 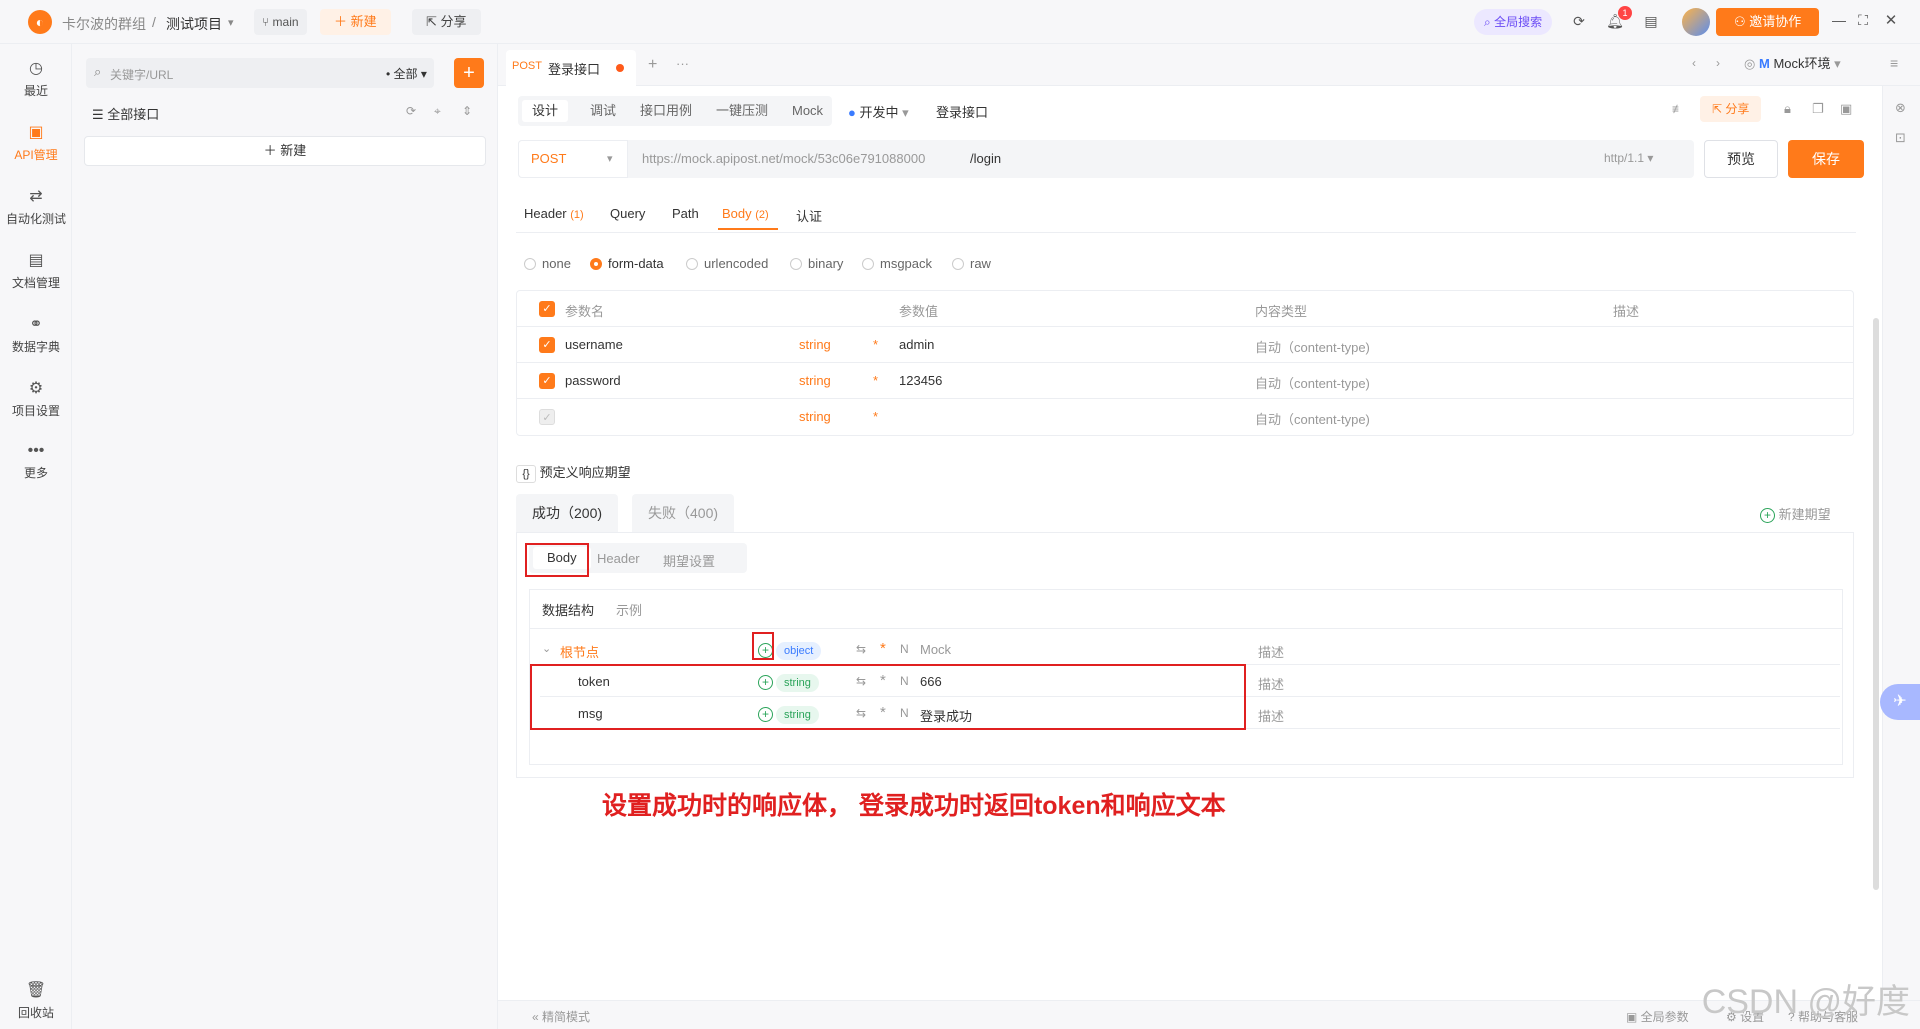 I want to click on global-search-button: ⌕ 全局搜索, so click(x=1513, y=22).